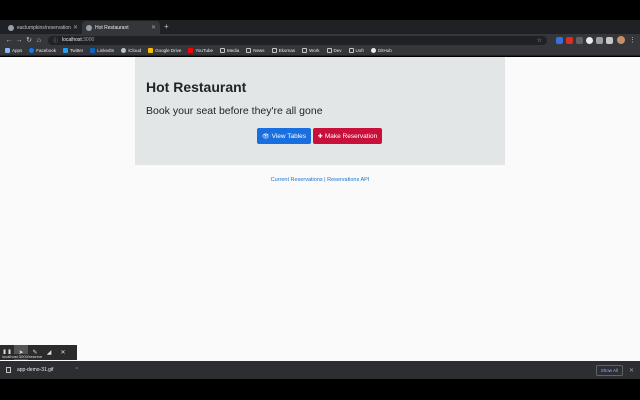  Describe the element at coordinates (77, 370) in the screenshot. I see `chevron-up-icon: ^` at that location.